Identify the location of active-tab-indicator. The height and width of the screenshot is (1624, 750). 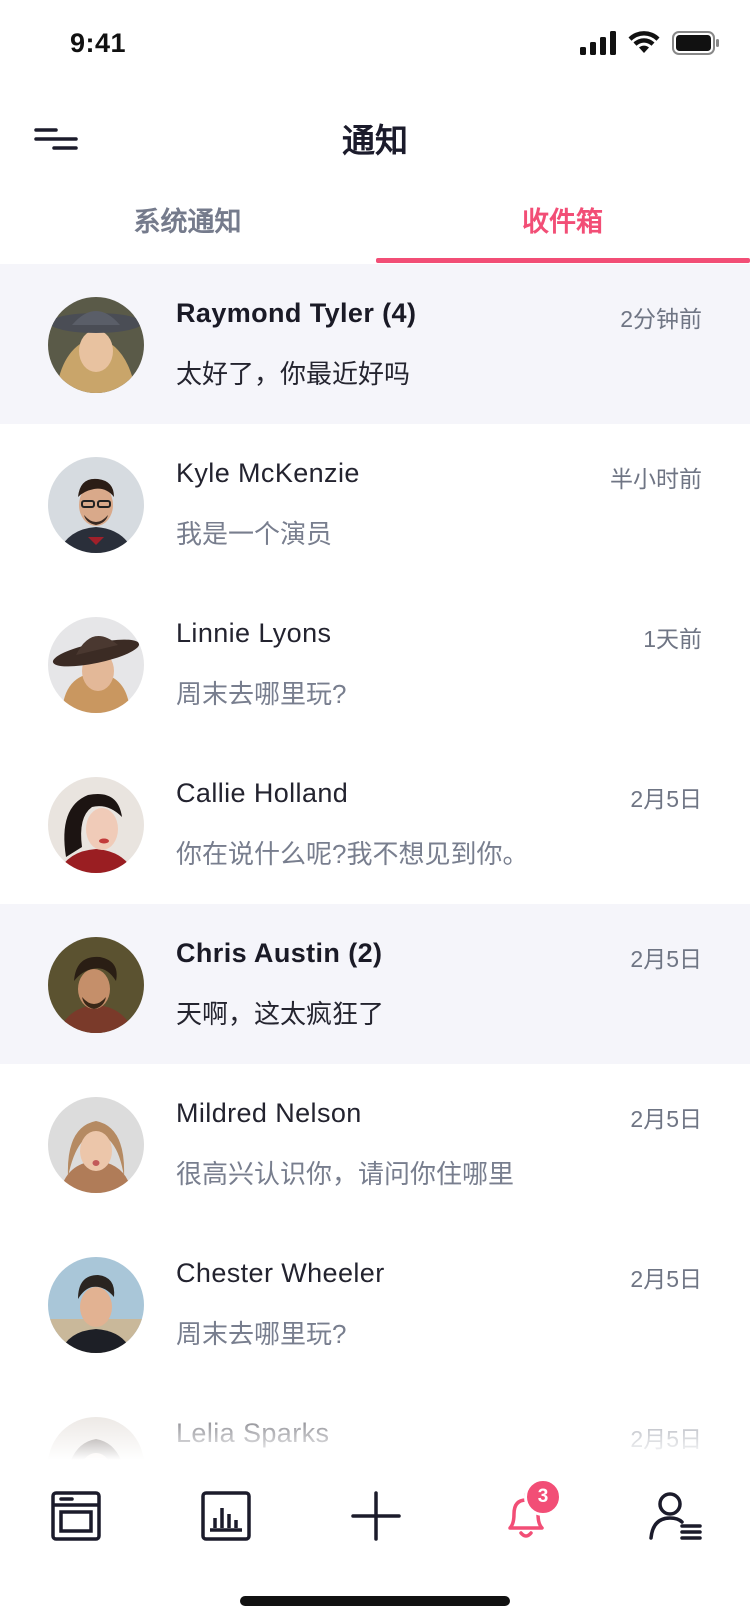
(563, 260).